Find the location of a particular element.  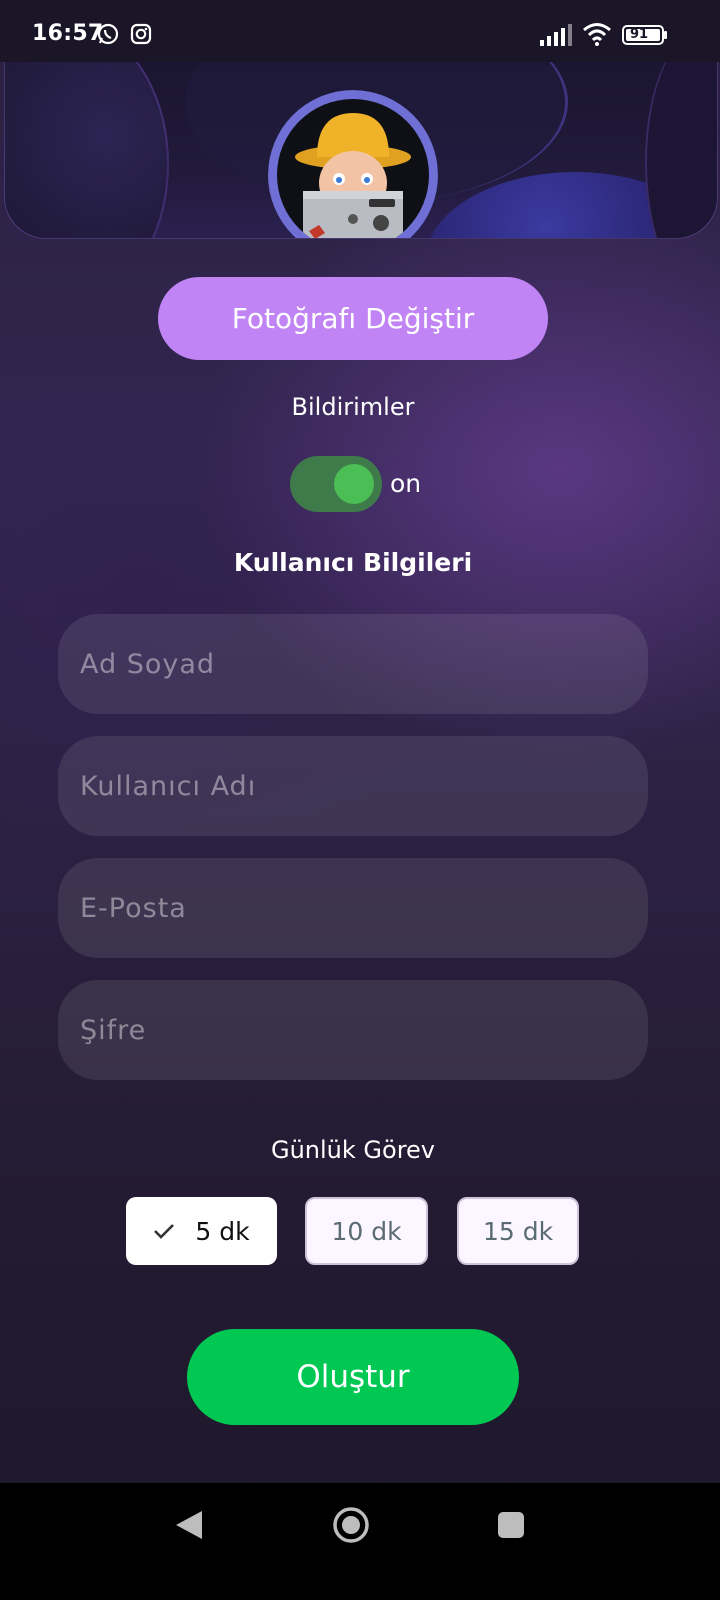

notifications-toggle is located at coordinates (336, 484).